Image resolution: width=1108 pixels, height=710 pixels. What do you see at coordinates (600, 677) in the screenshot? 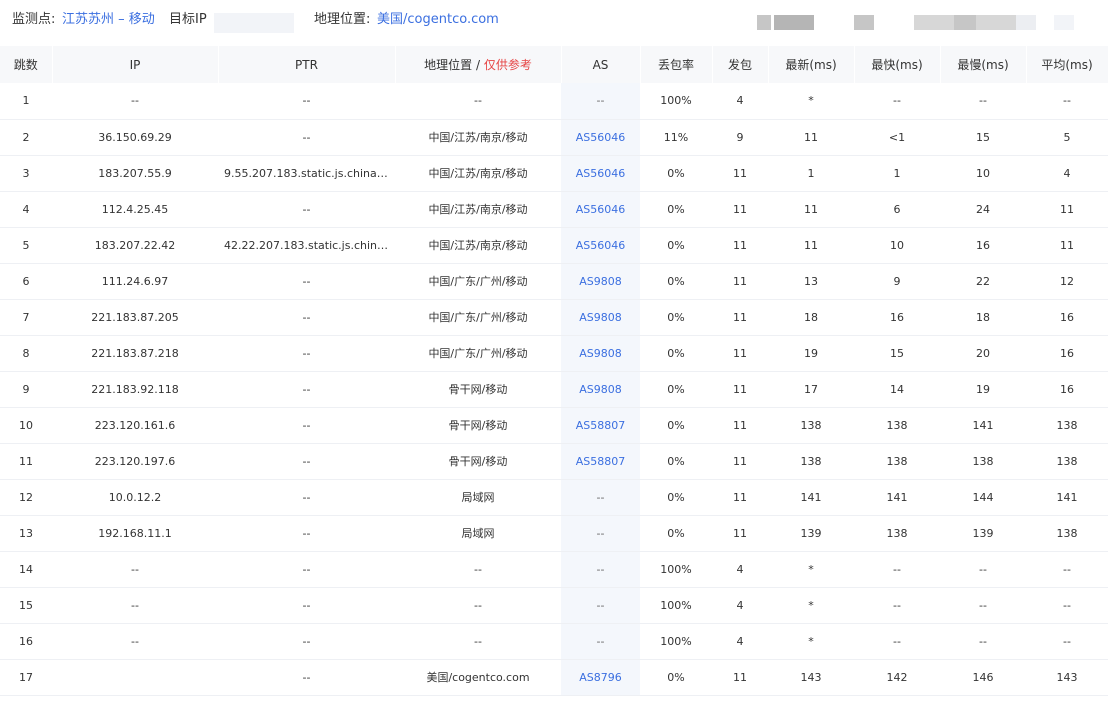
I see `cell-as: AS8796` at bounding box center [600, 677].